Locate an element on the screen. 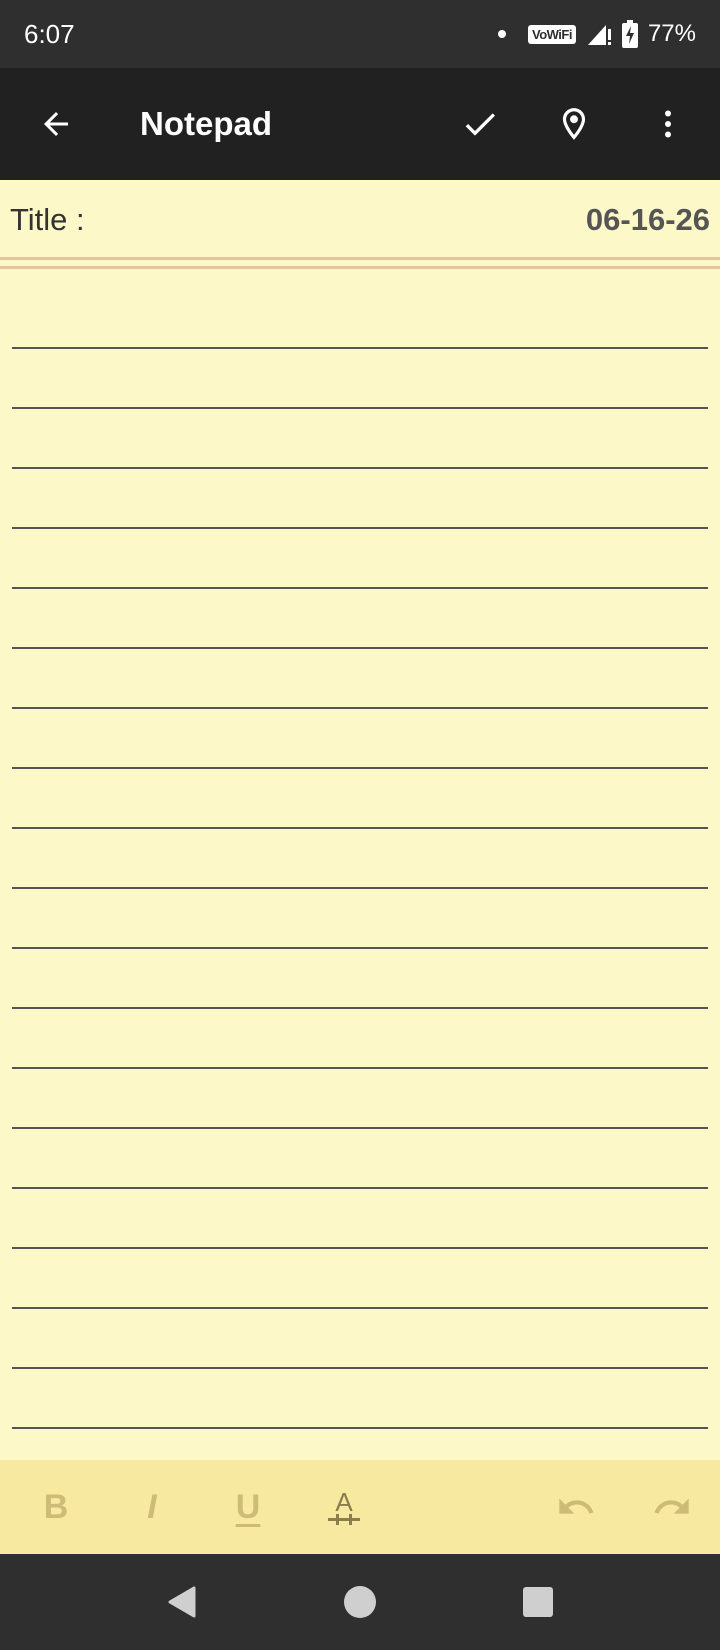 This screenshot has height=1650, width=720. back-button is located at coordinates (56, 124).